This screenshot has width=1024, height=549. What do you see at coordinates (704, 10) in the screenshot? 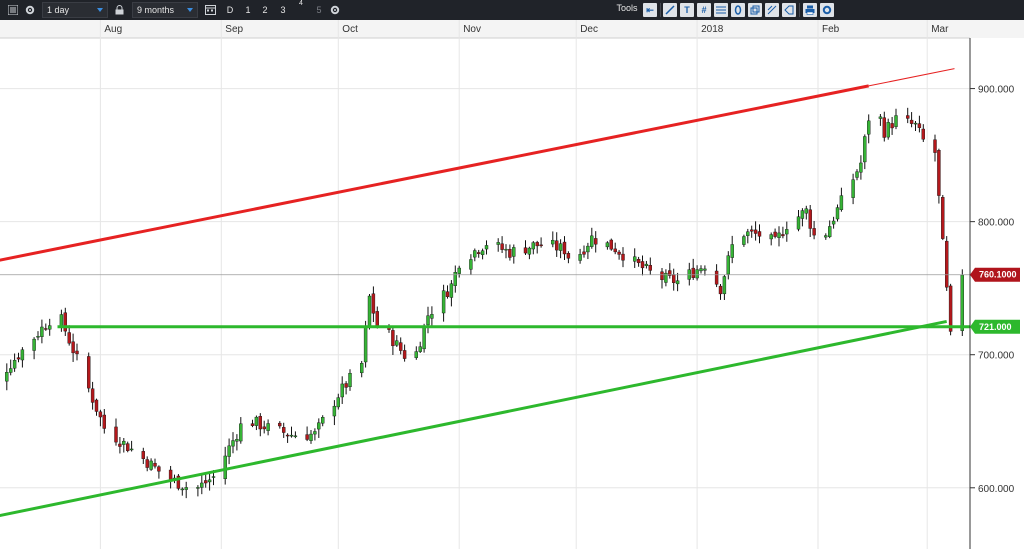
I see `grid-tool-icon: #` at bounding box center [704, 10].